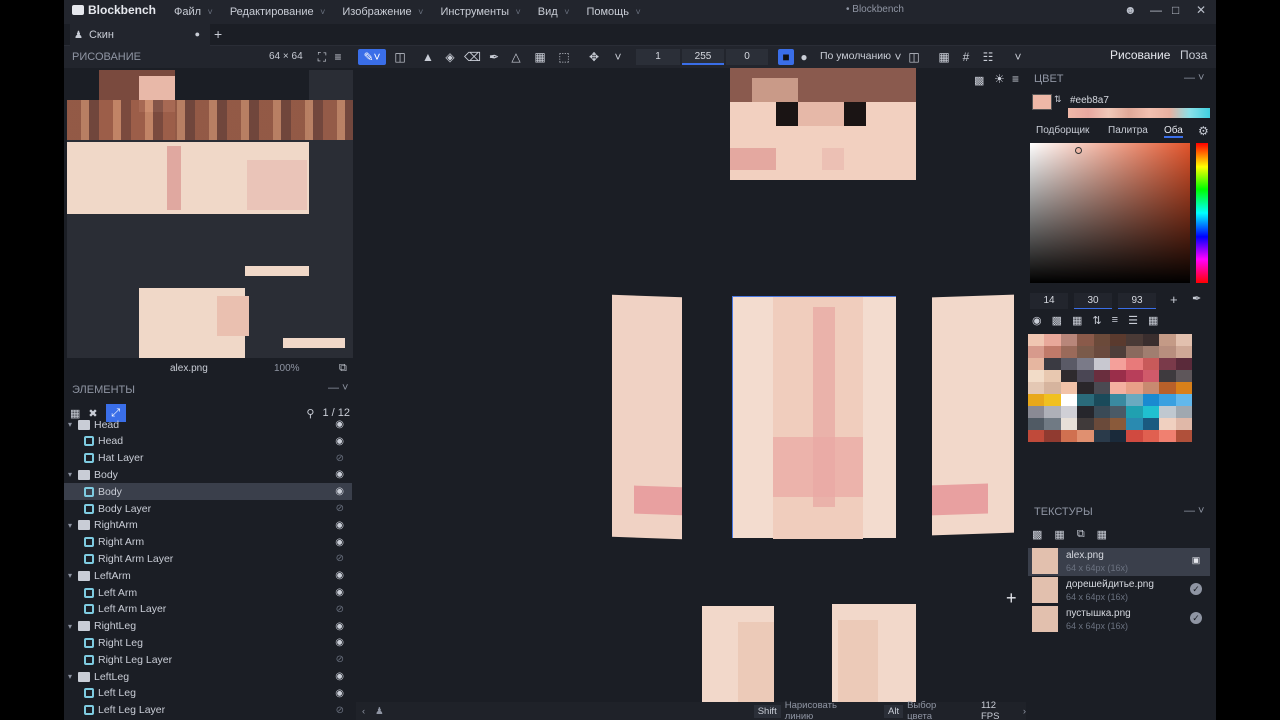  Describe the element at coordinates (208, 609) in the screenshot. I see `outliner-cube: Left Arm Layer ⊘` at that location.